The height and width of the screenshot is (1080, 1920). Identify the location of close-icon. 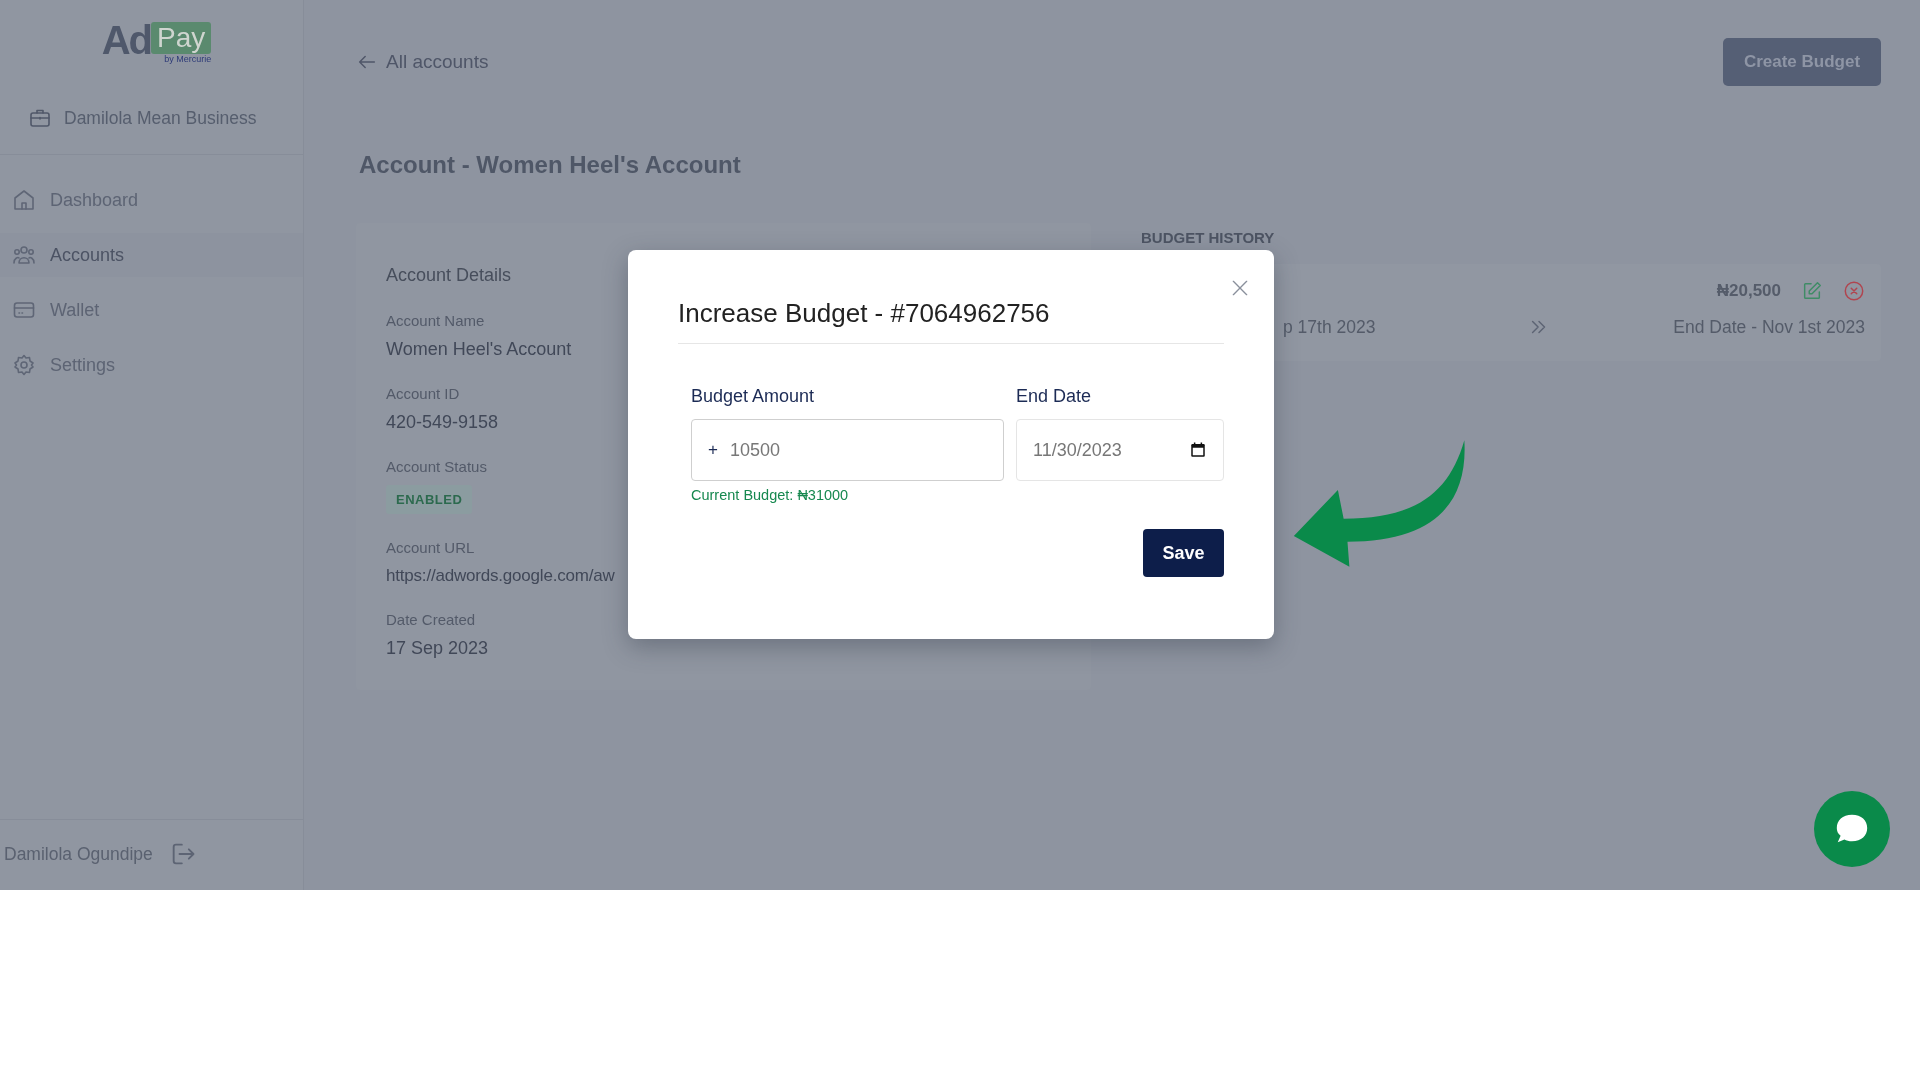
(1240, 288).